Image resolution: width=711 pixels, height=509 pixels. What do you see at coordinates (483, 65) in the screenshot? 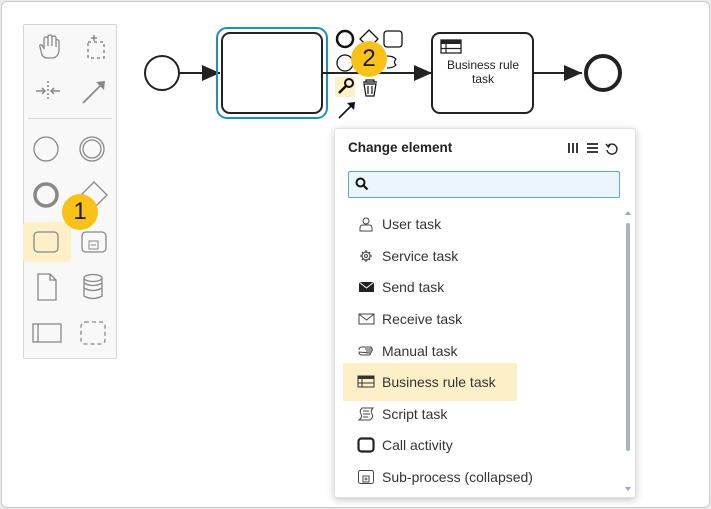
I see `task-label-line1: Business rule` at bounding box center [483, 65].